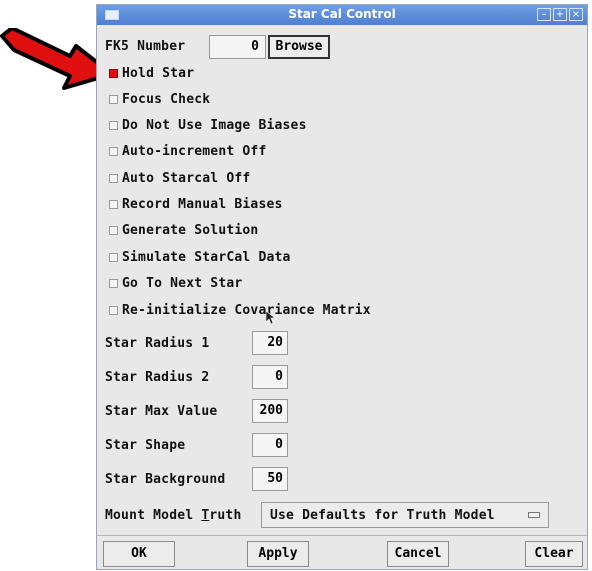  What do you see at coordinates (534, 515) in the screenshot?
I see `dropdown-icon` at bounding box center [534, 515].